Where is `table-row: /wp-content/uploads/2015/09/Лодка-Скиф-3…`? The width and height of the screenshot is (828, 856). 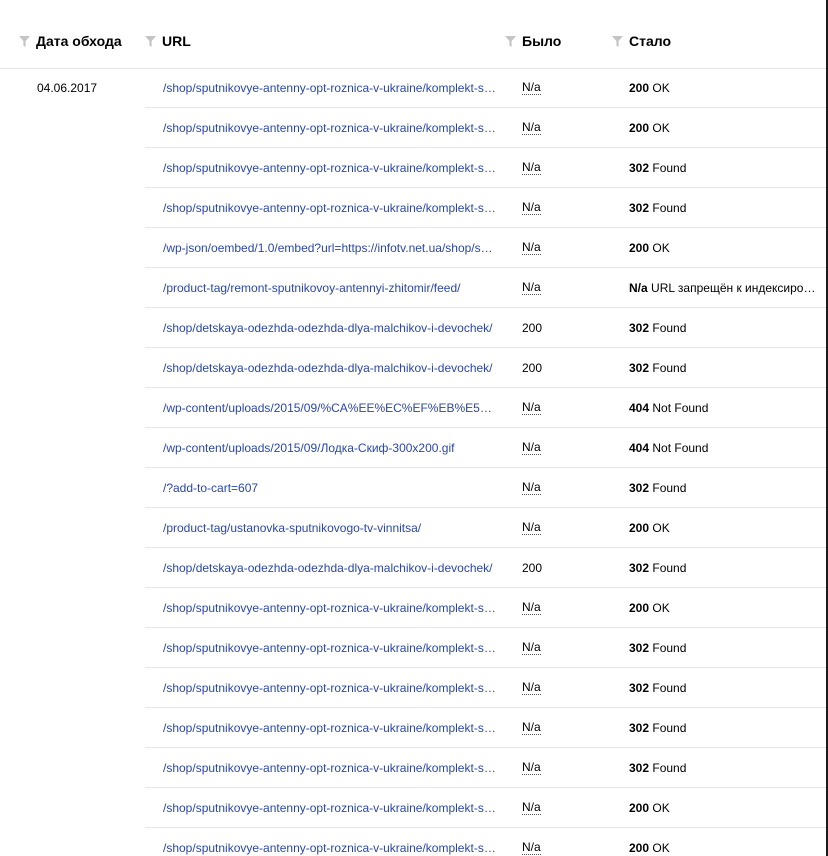
table-row: /wp-content/uploads/2015/09/Лодка-Скиф-3… is located at coordinates (485, 448).